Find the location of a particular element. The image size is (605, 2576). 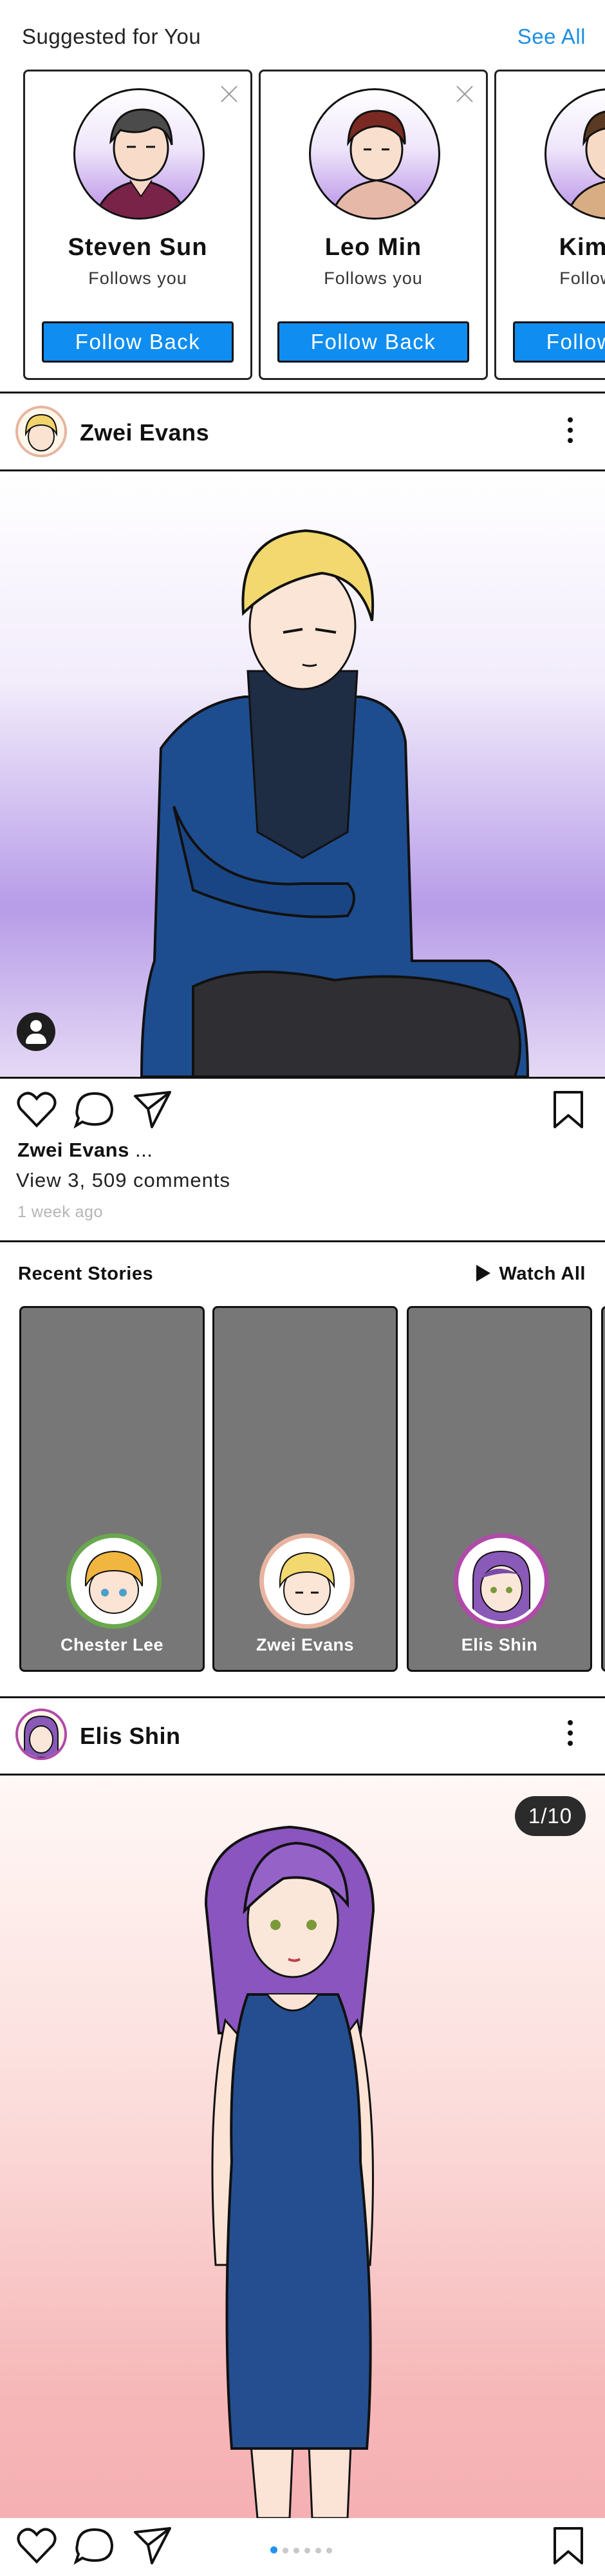

caption-author: Zwei Evans is located at coordinates (73, 1150).